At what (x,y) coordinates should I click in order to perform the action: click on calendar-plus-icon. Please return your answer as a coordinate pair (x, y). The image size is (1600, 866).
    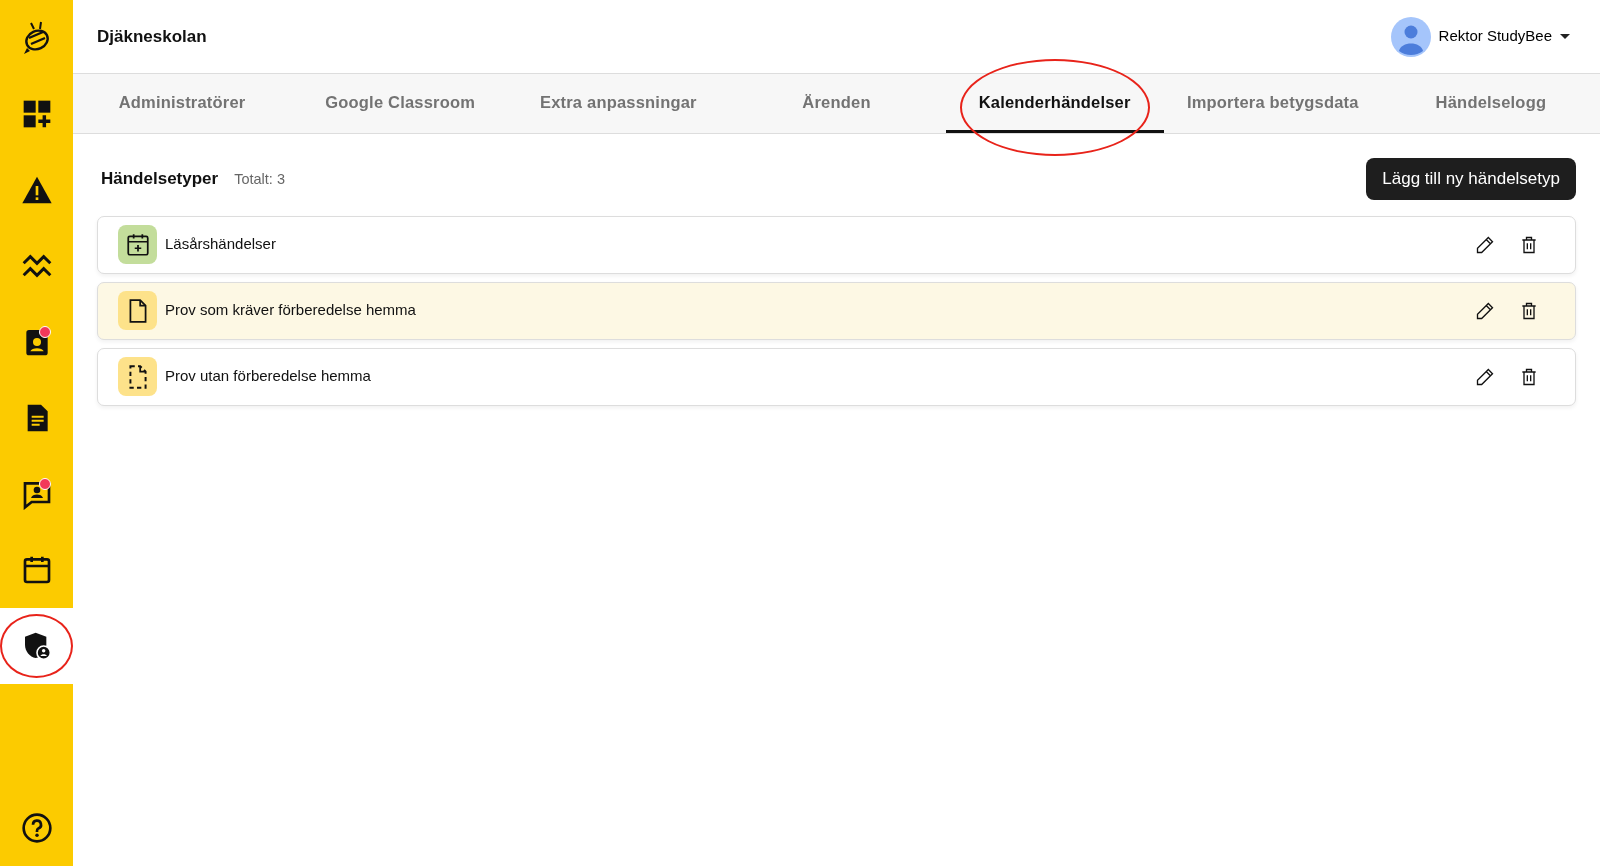
    Looking at the image, I should click on (137, 244).